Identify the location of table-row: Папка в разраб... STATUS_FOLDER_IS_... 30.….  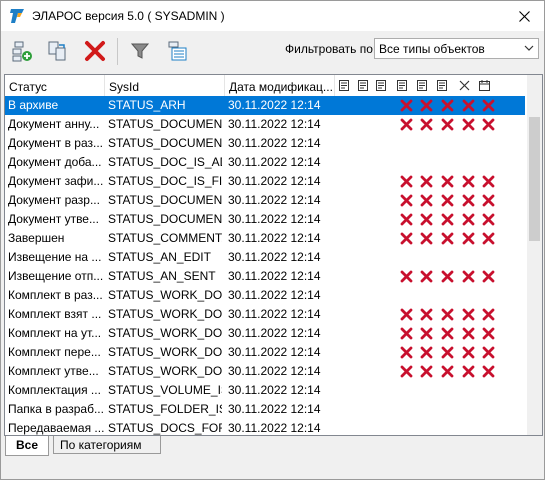
(265, 409).